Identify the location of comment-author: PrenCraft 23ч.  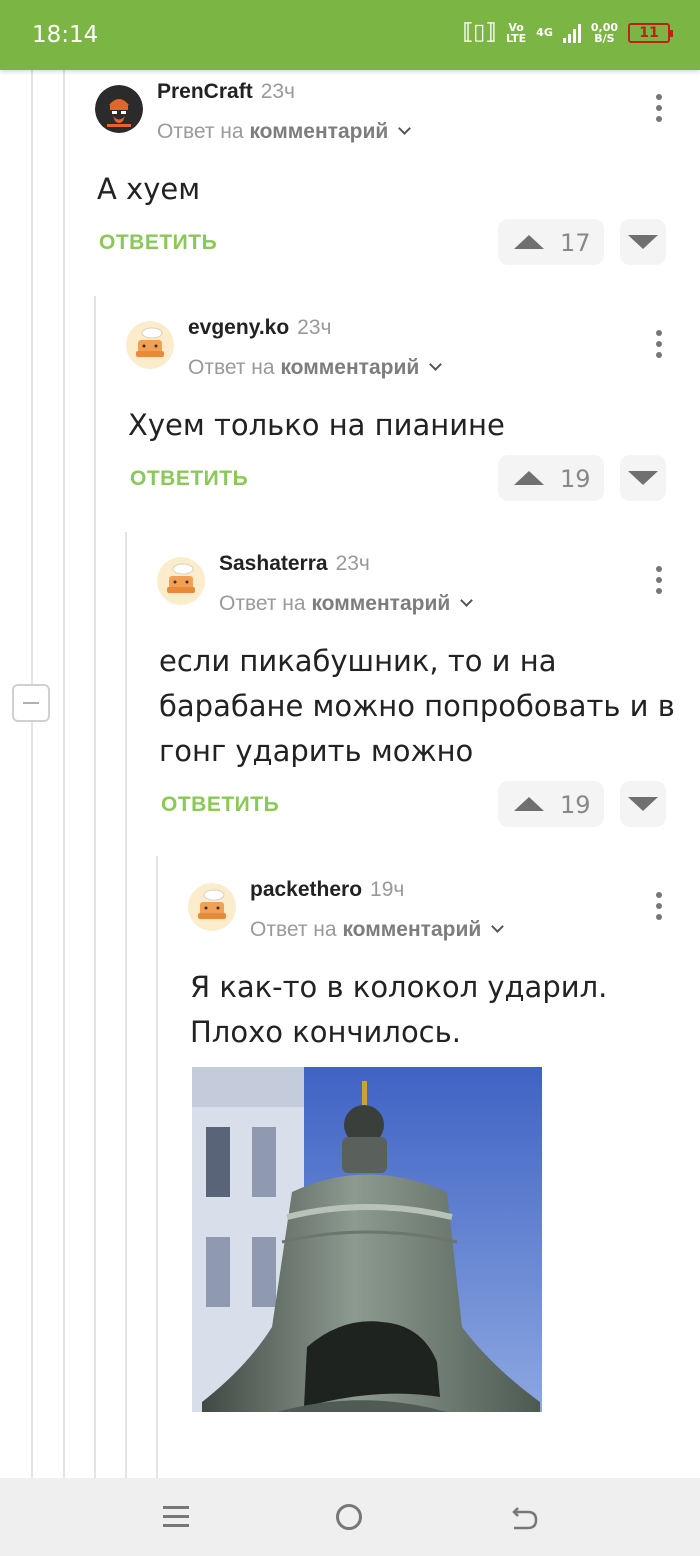
(226, 92).